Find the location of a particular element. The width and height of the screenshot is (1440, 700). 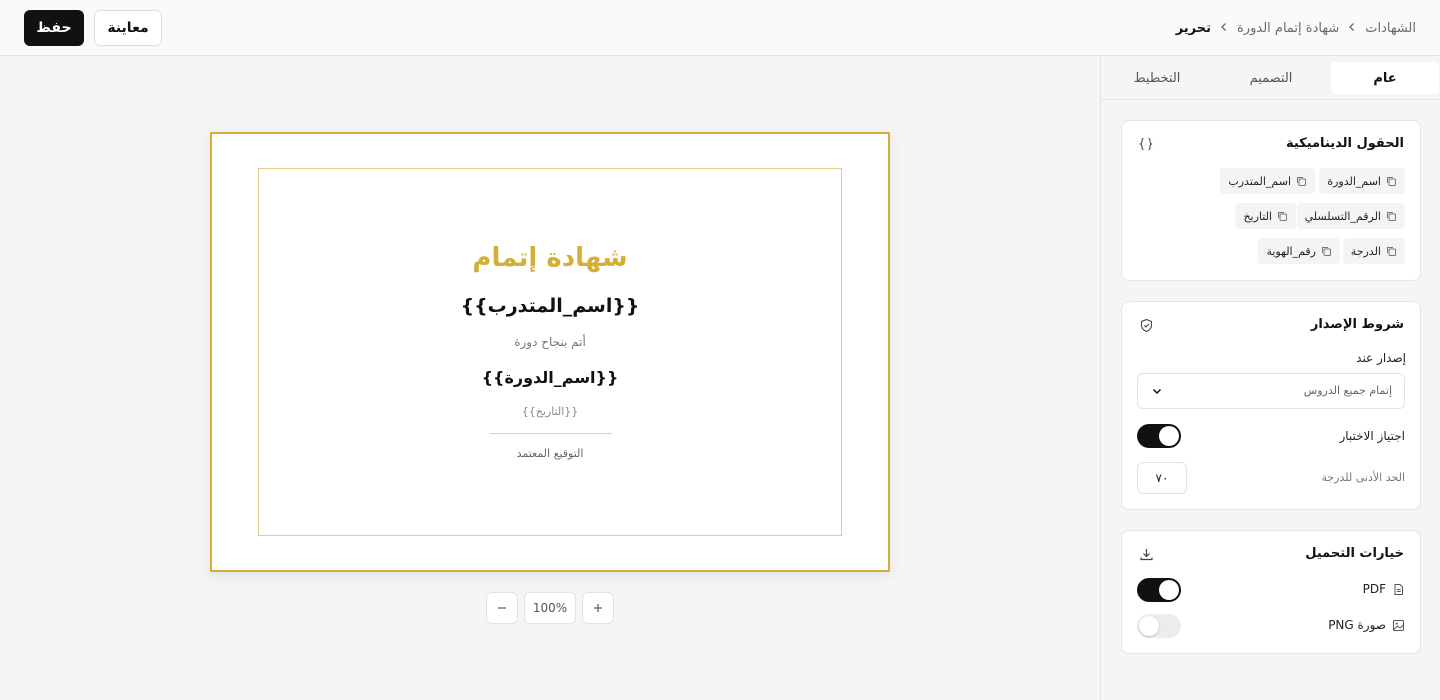

zoom-in-button is located at coordinates (598, 608).